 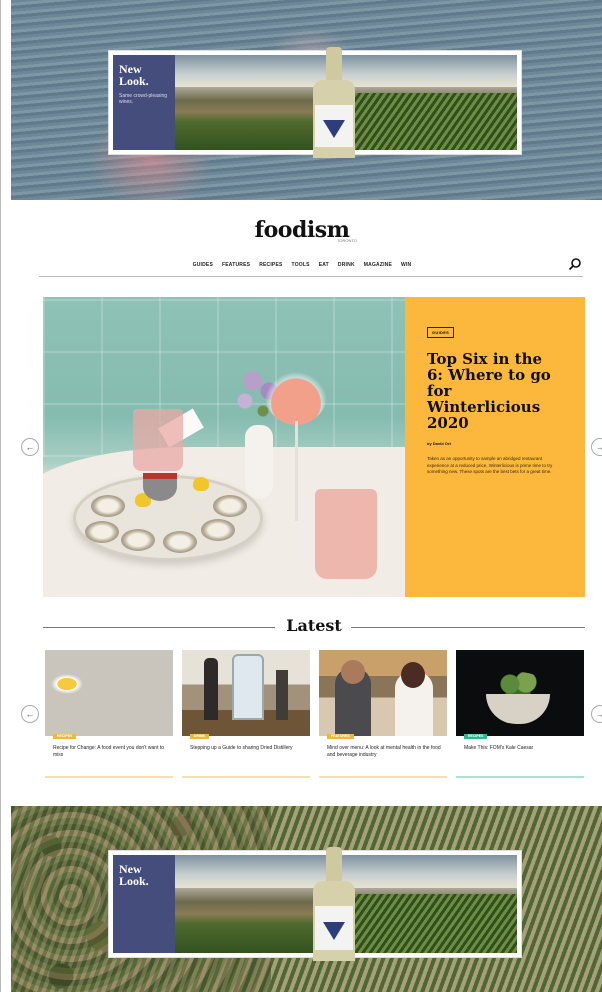 I want to click on latest-next-arrow-icon: →, so click(x=596, y=714).